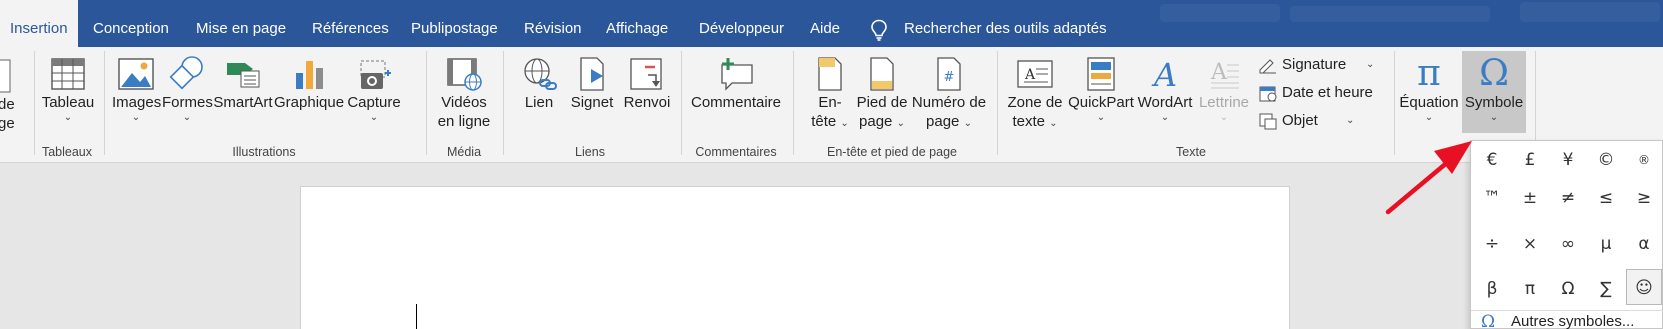 This screenshot has height=329, width=1663. Describe the element at coordinates (1035, 94) in the screenshot. I see `zone-de-texte-button: A Zone de texte ⌄` at that location.